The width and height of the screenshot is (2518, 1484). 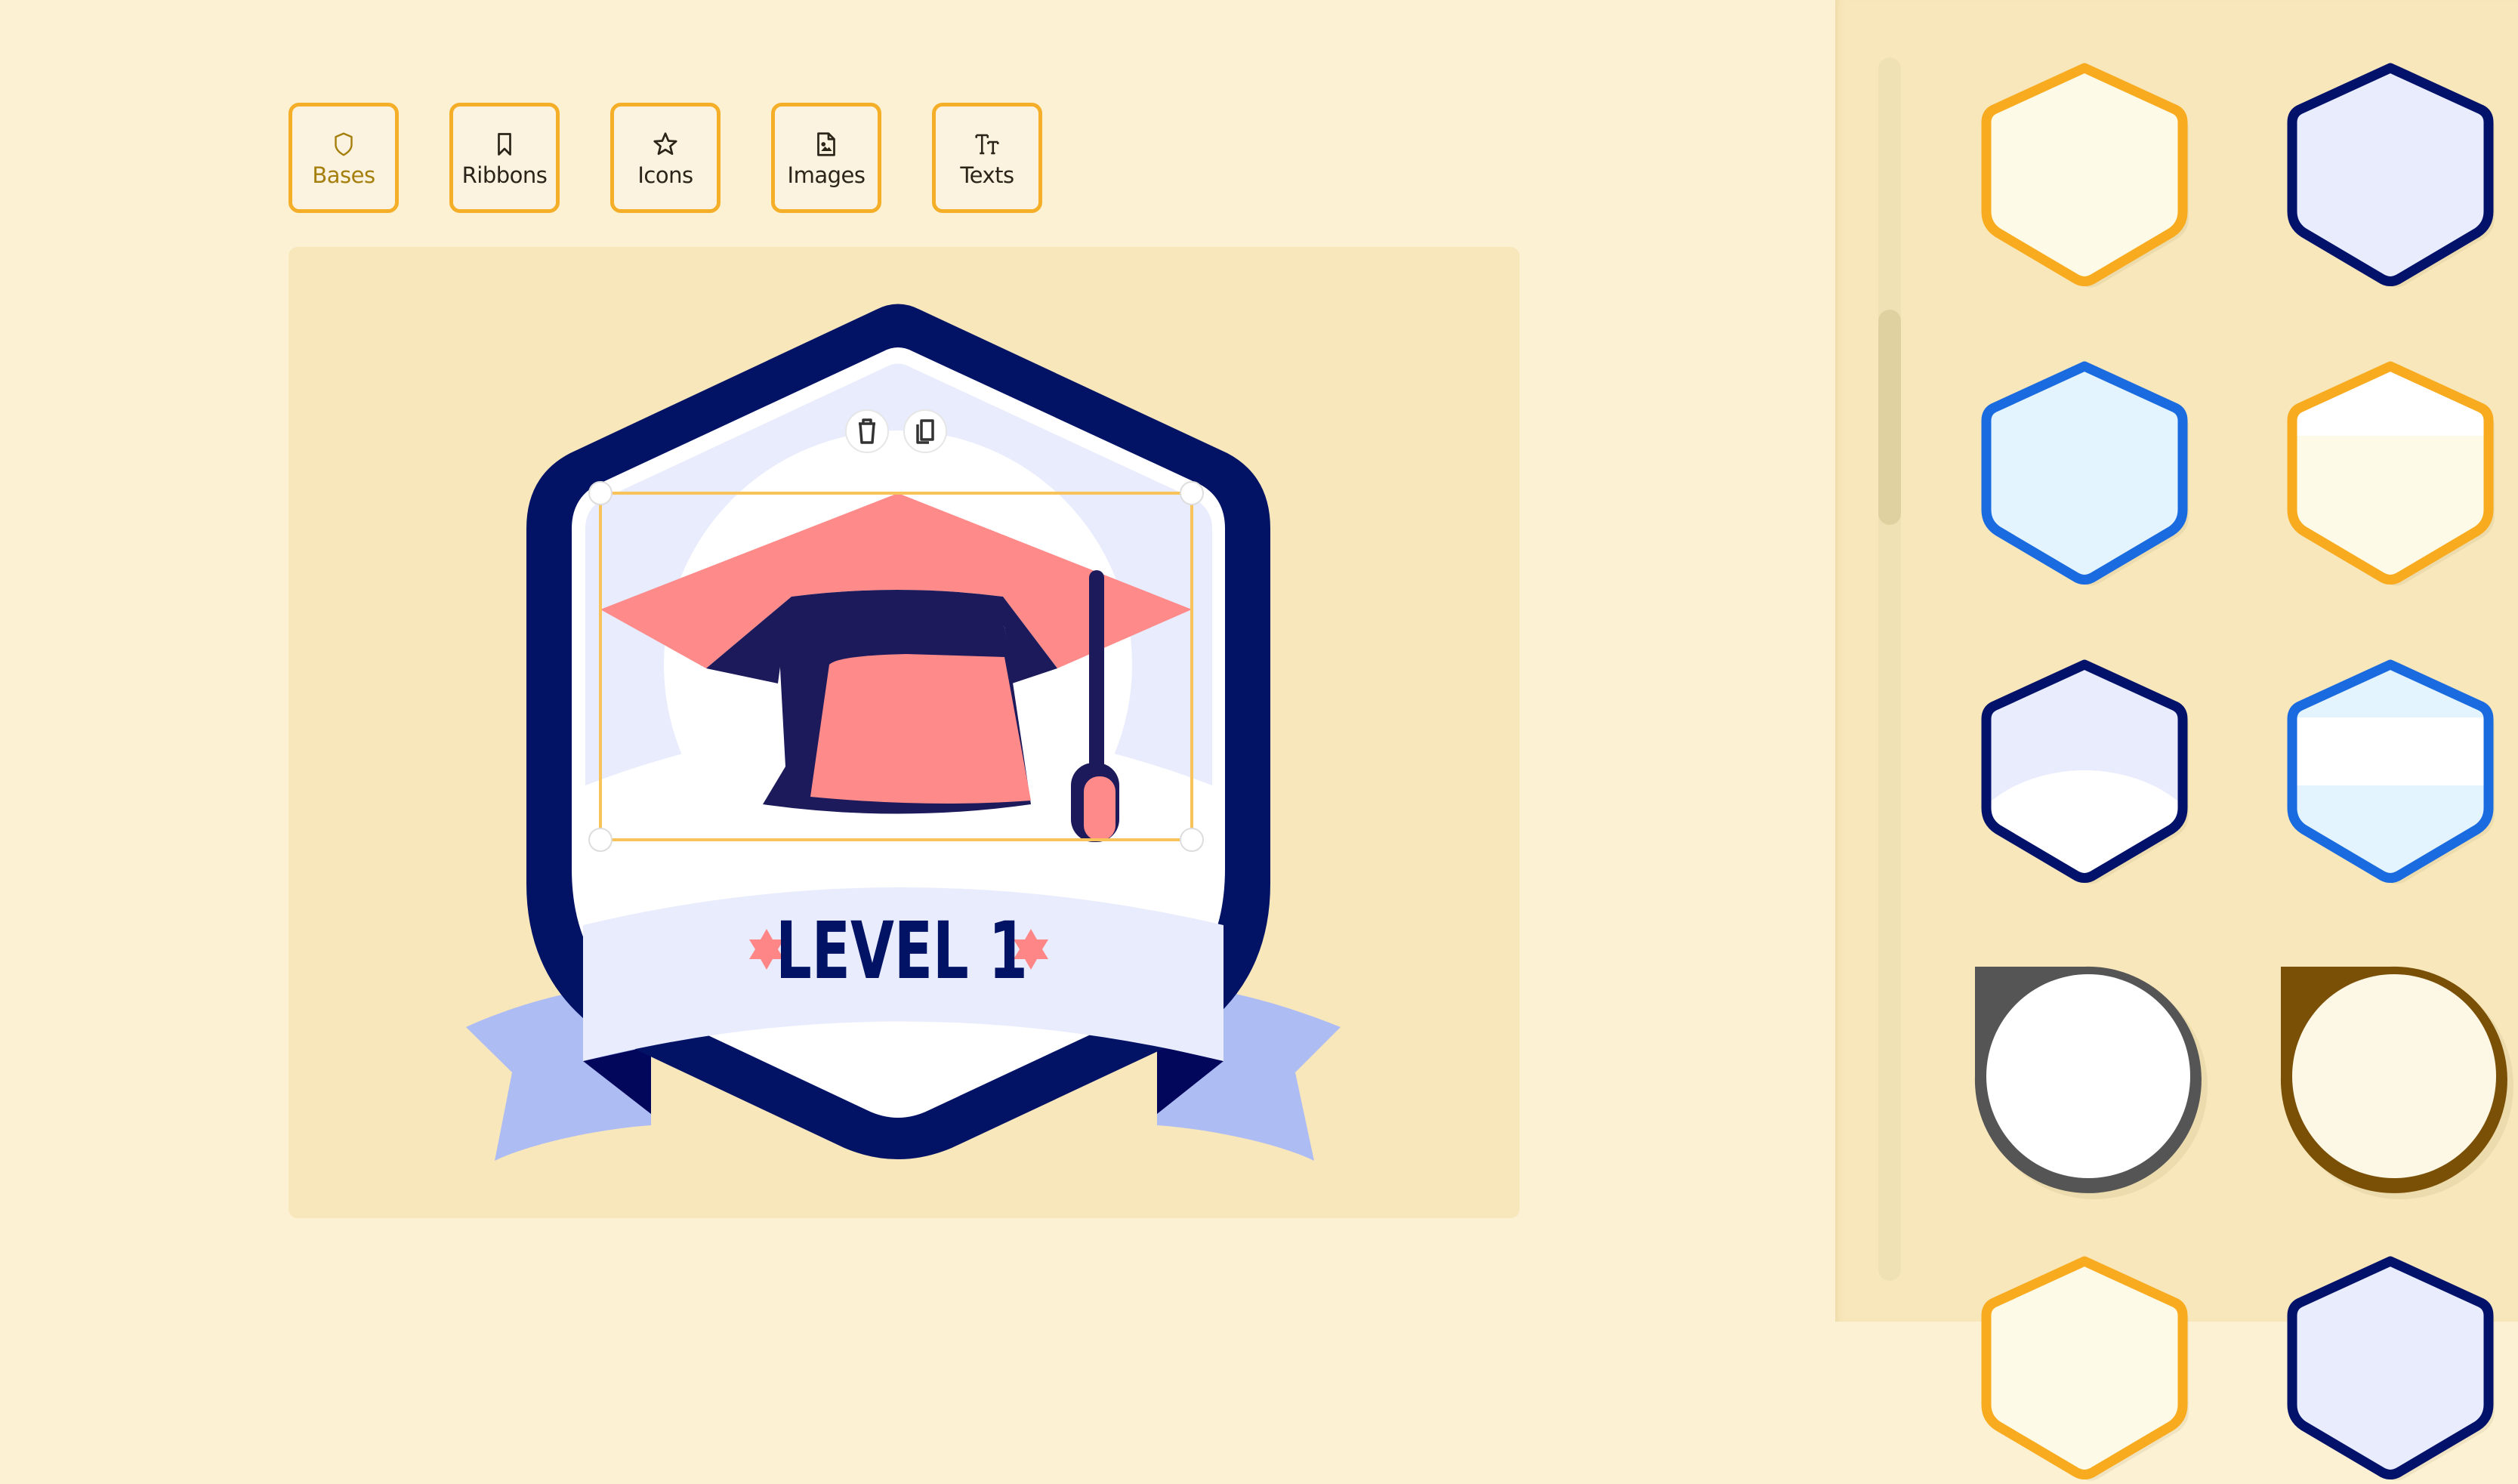 I want to click on bookmark-icon, so click(x=504, y=144).